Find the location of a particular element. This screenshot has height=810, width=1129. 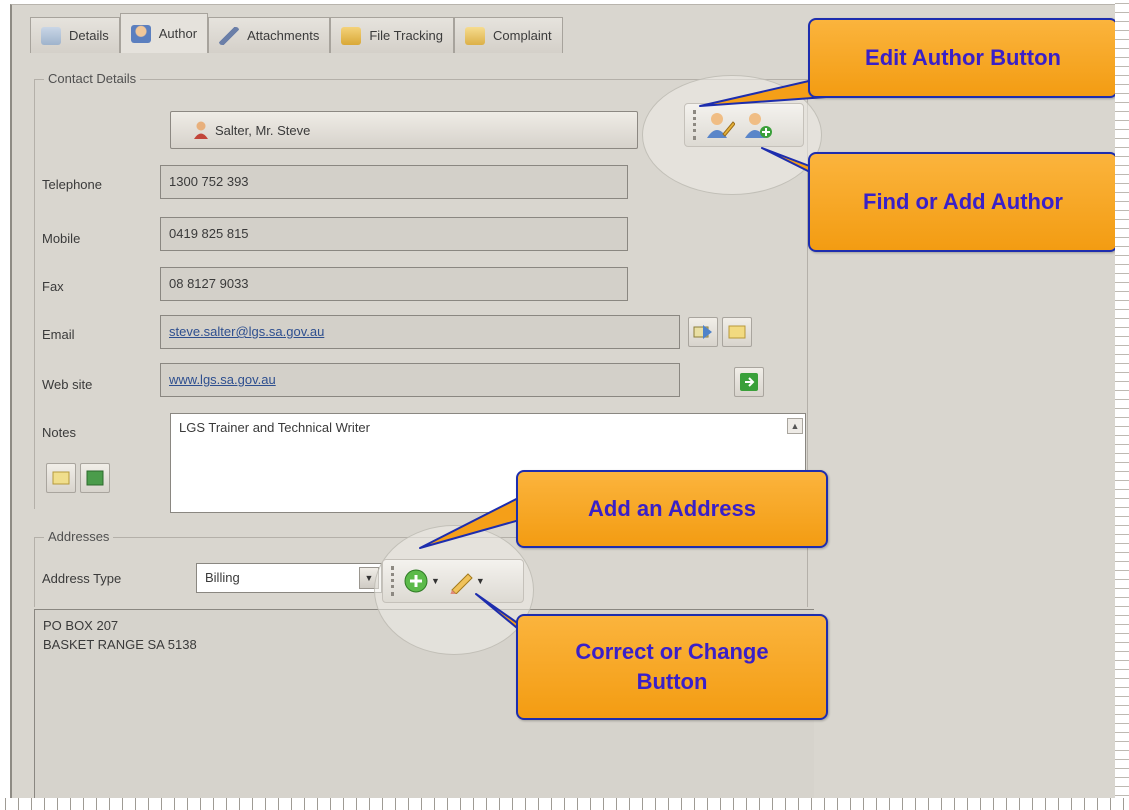

callout-text: Find or Add Author is located at coordinates (963, 201).